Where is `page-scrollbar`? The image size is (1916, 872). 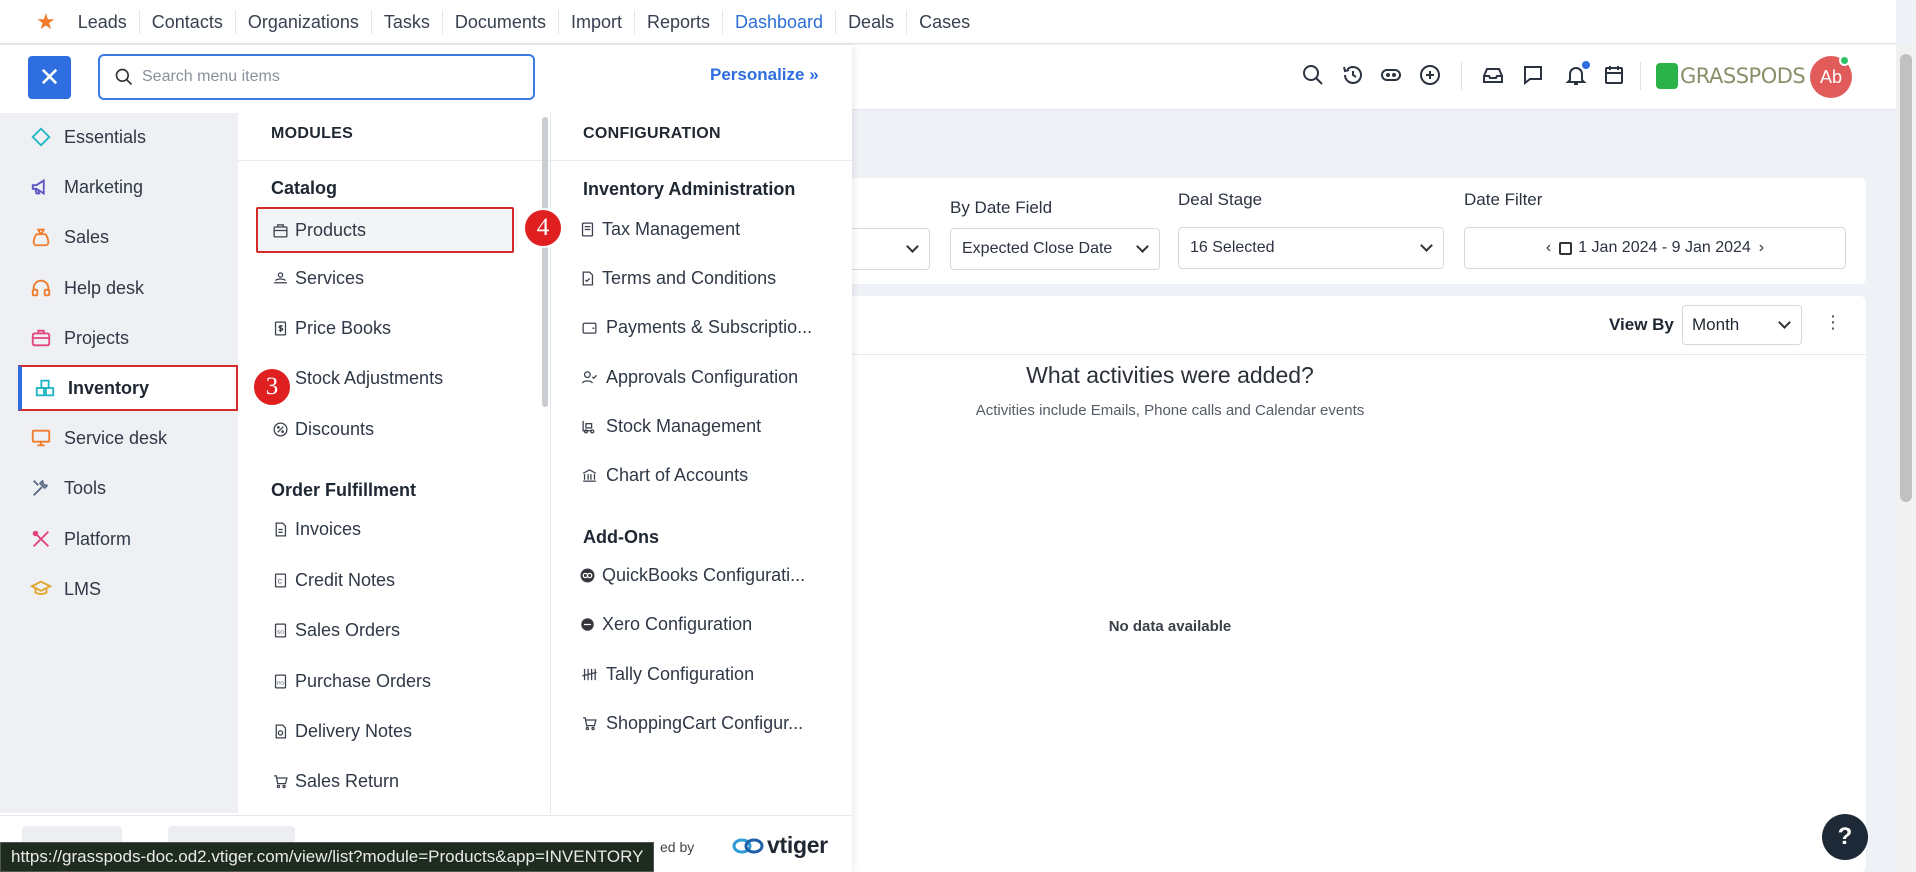
page-scrollbar is located at coordinates (1906, 458).